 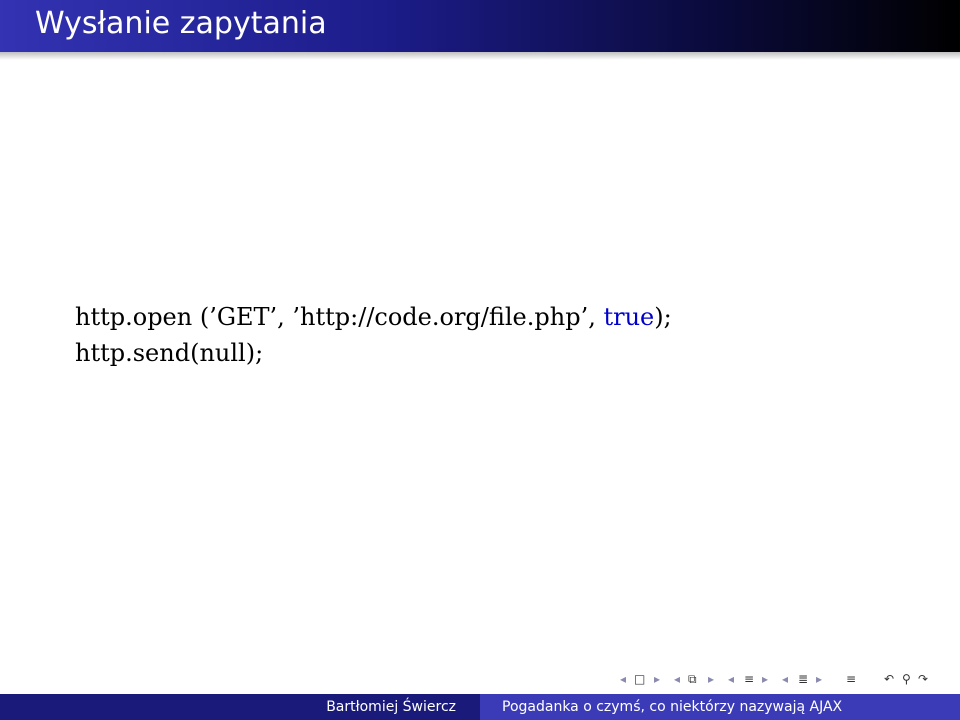 I want to click on presentation-icon: ≣, so click(x=803, y=679).